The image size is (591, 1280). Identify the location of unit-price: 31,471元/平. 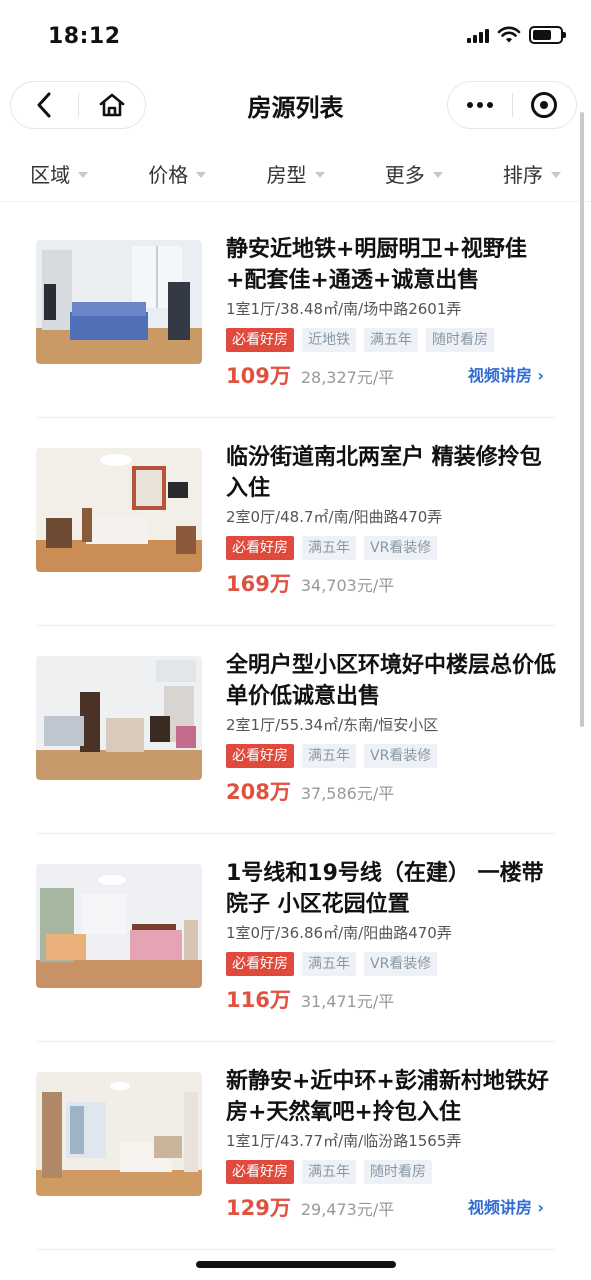
(347, 1001).